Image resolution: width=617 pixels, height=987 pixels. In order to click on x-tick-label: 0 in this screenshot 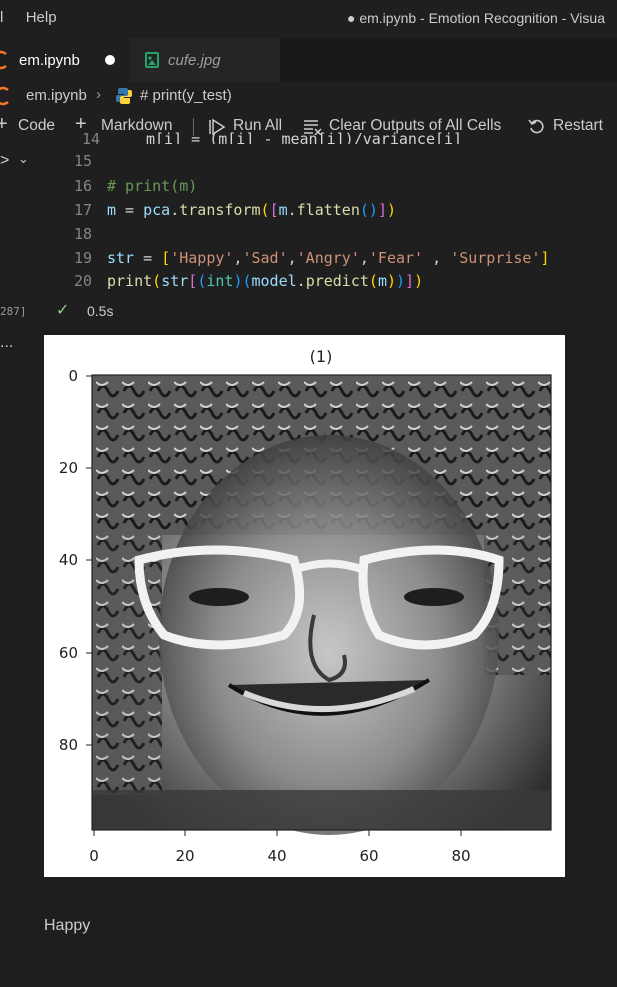, I will do `click(94, 856)`.